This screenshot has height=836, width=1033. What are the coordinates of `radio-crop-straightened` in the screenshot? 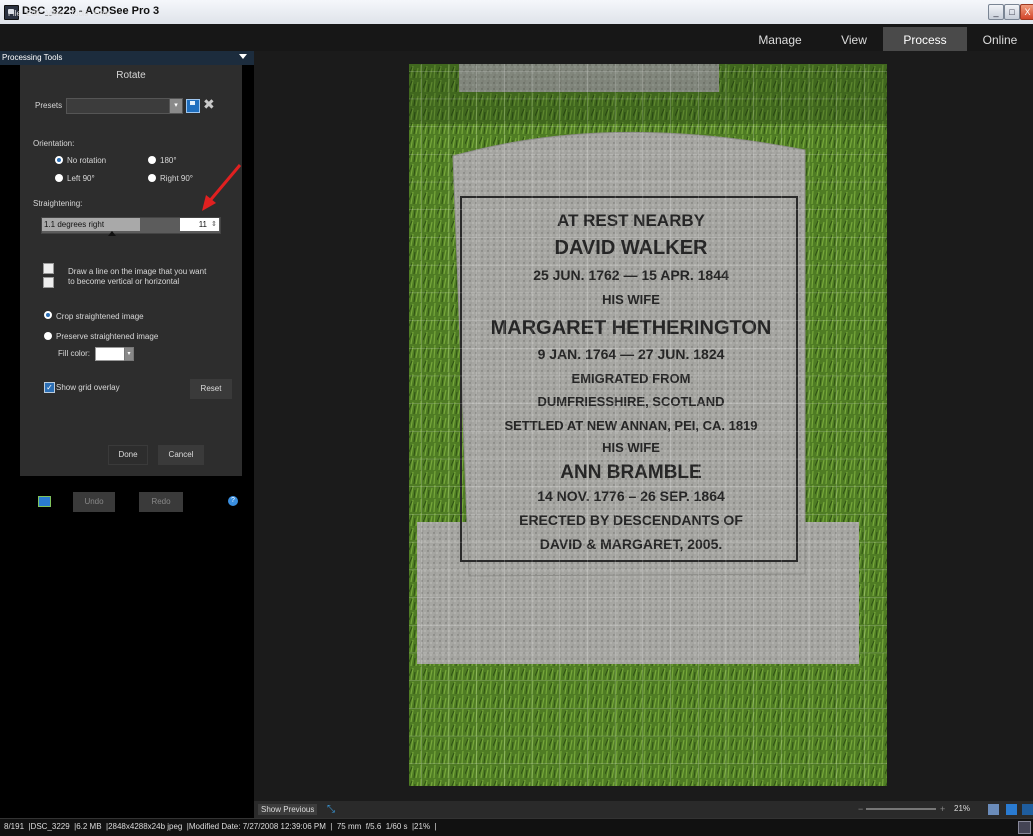 It's located at (48, 315).